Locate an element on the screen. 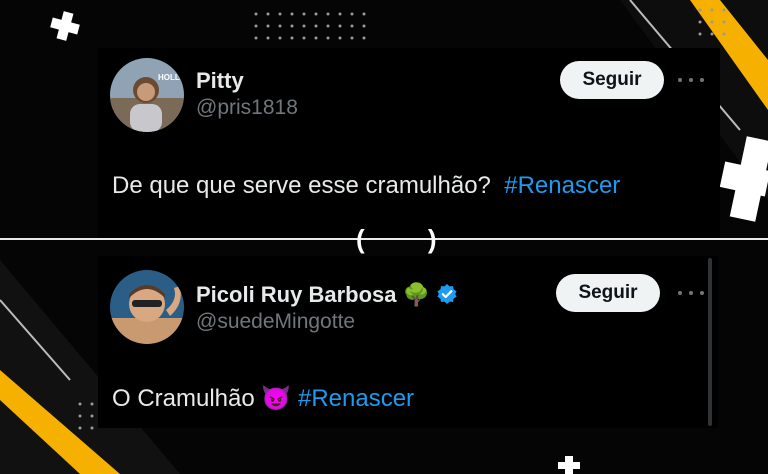 The height and width of the screenshot is (474, 768). display-name: Picoli Ruy Barbosa 🌳 is located at coordinates (327, 296).